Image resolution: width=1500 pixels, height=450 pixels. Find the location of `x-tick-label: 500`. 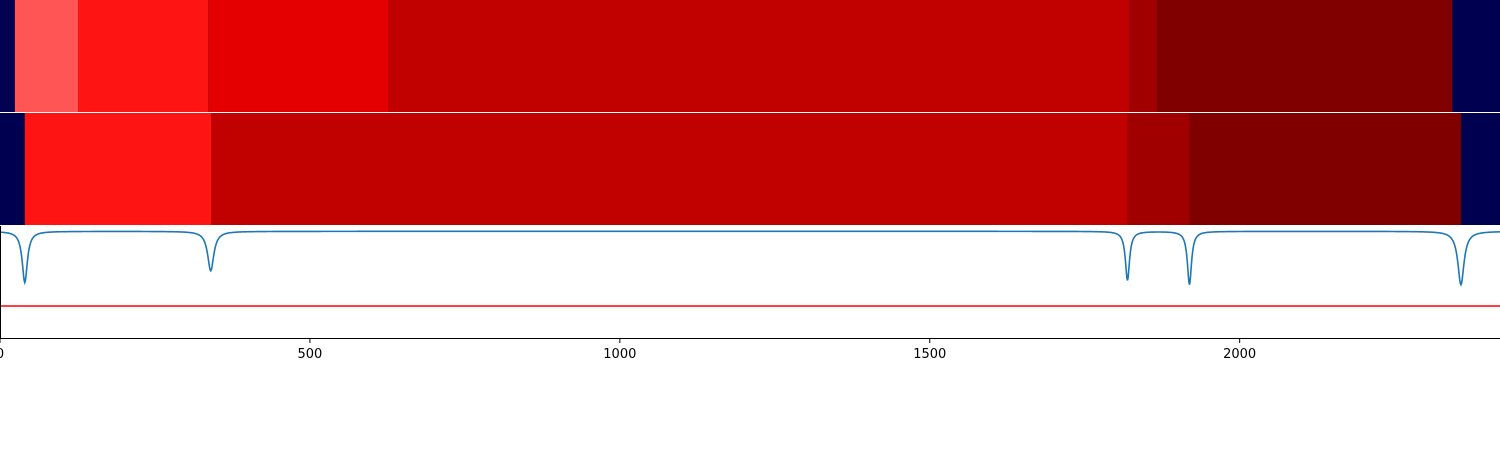

x-tick-label: 500 is located at coordinates (310, 354).